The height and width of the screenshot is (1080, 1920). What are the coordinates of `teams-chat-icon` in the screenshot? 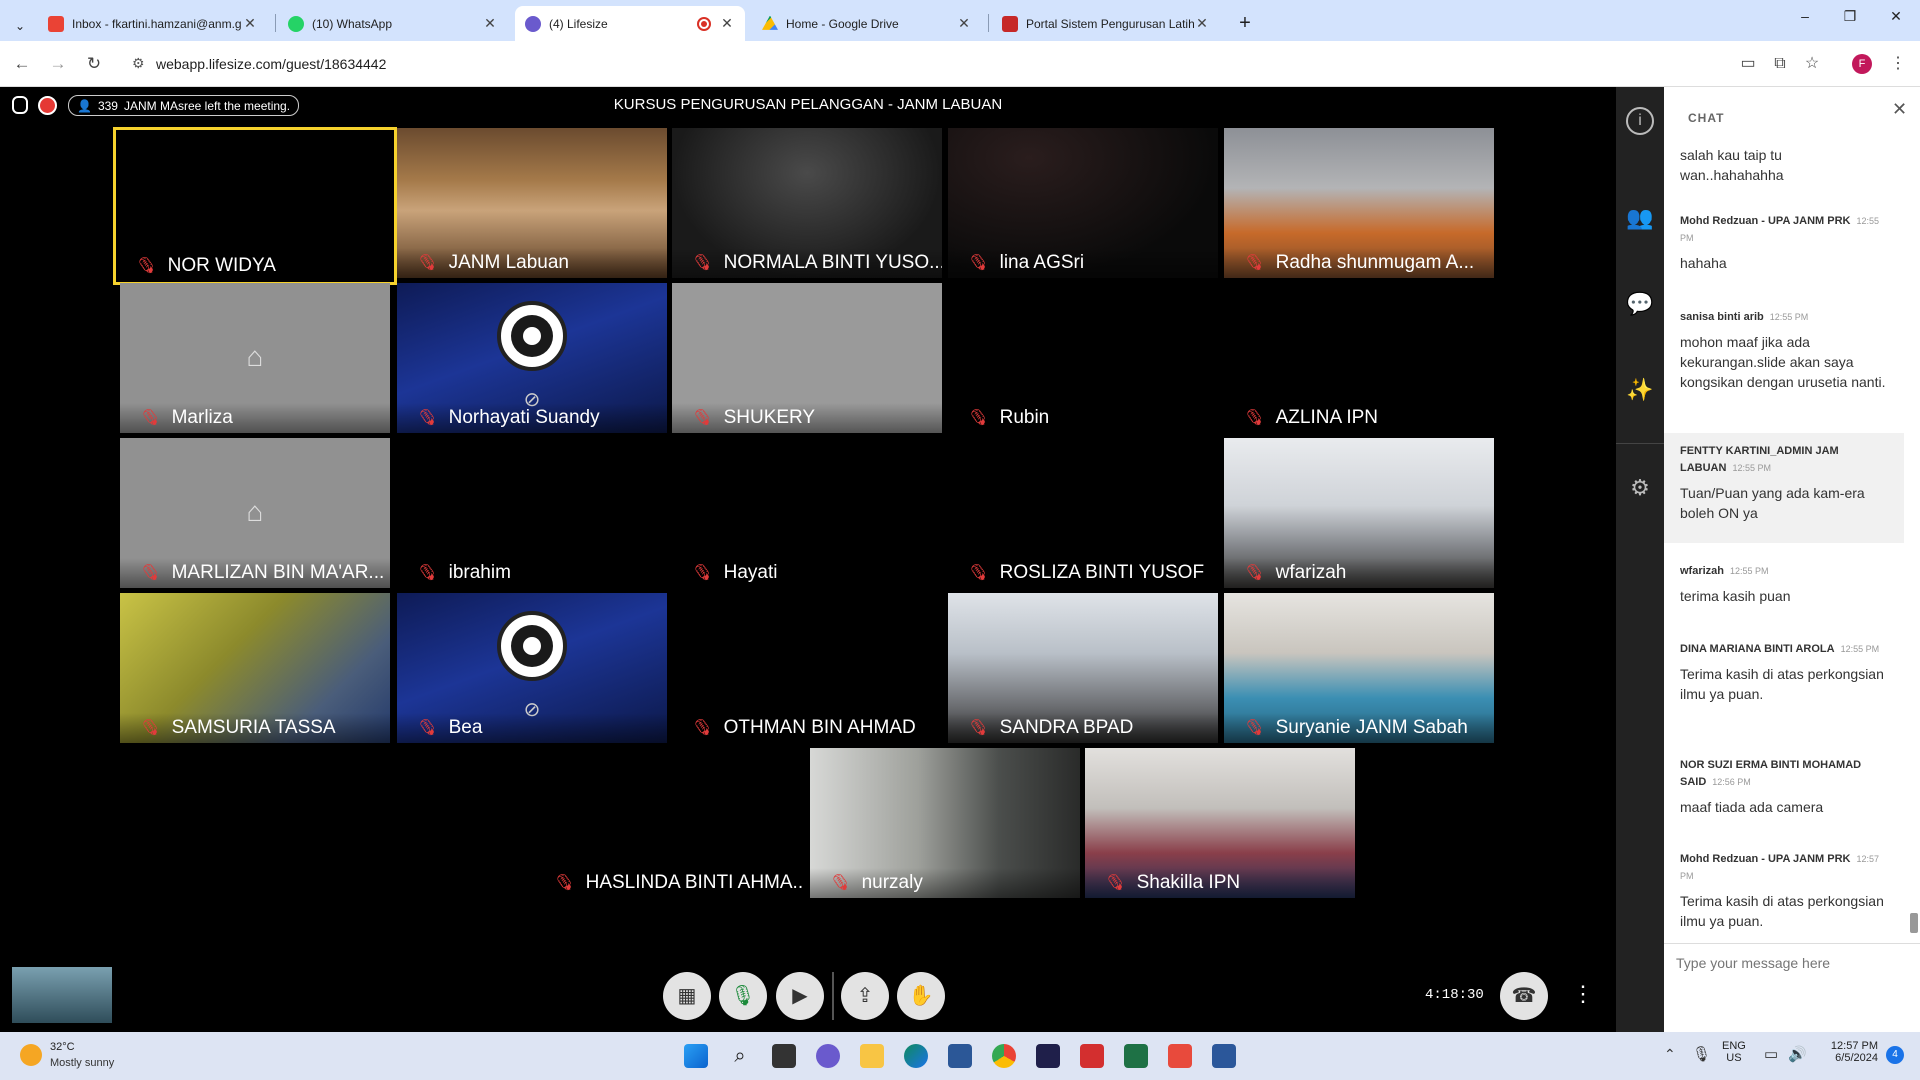 It's located at (828, 1056).